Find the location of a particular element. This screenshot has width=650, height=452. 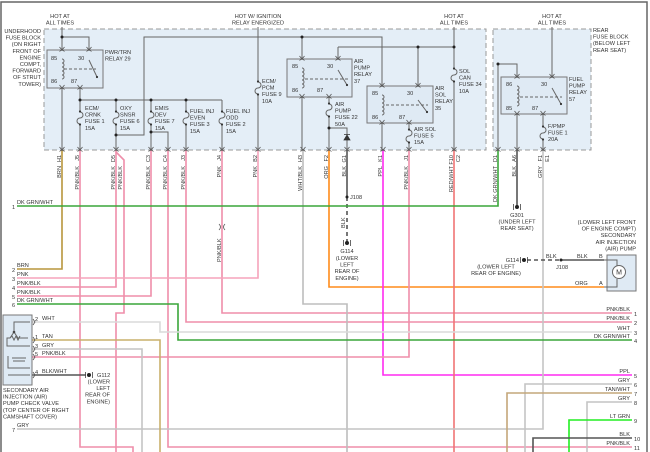

right-connector-wire-color: GRY is located at coordinates (624, 381).